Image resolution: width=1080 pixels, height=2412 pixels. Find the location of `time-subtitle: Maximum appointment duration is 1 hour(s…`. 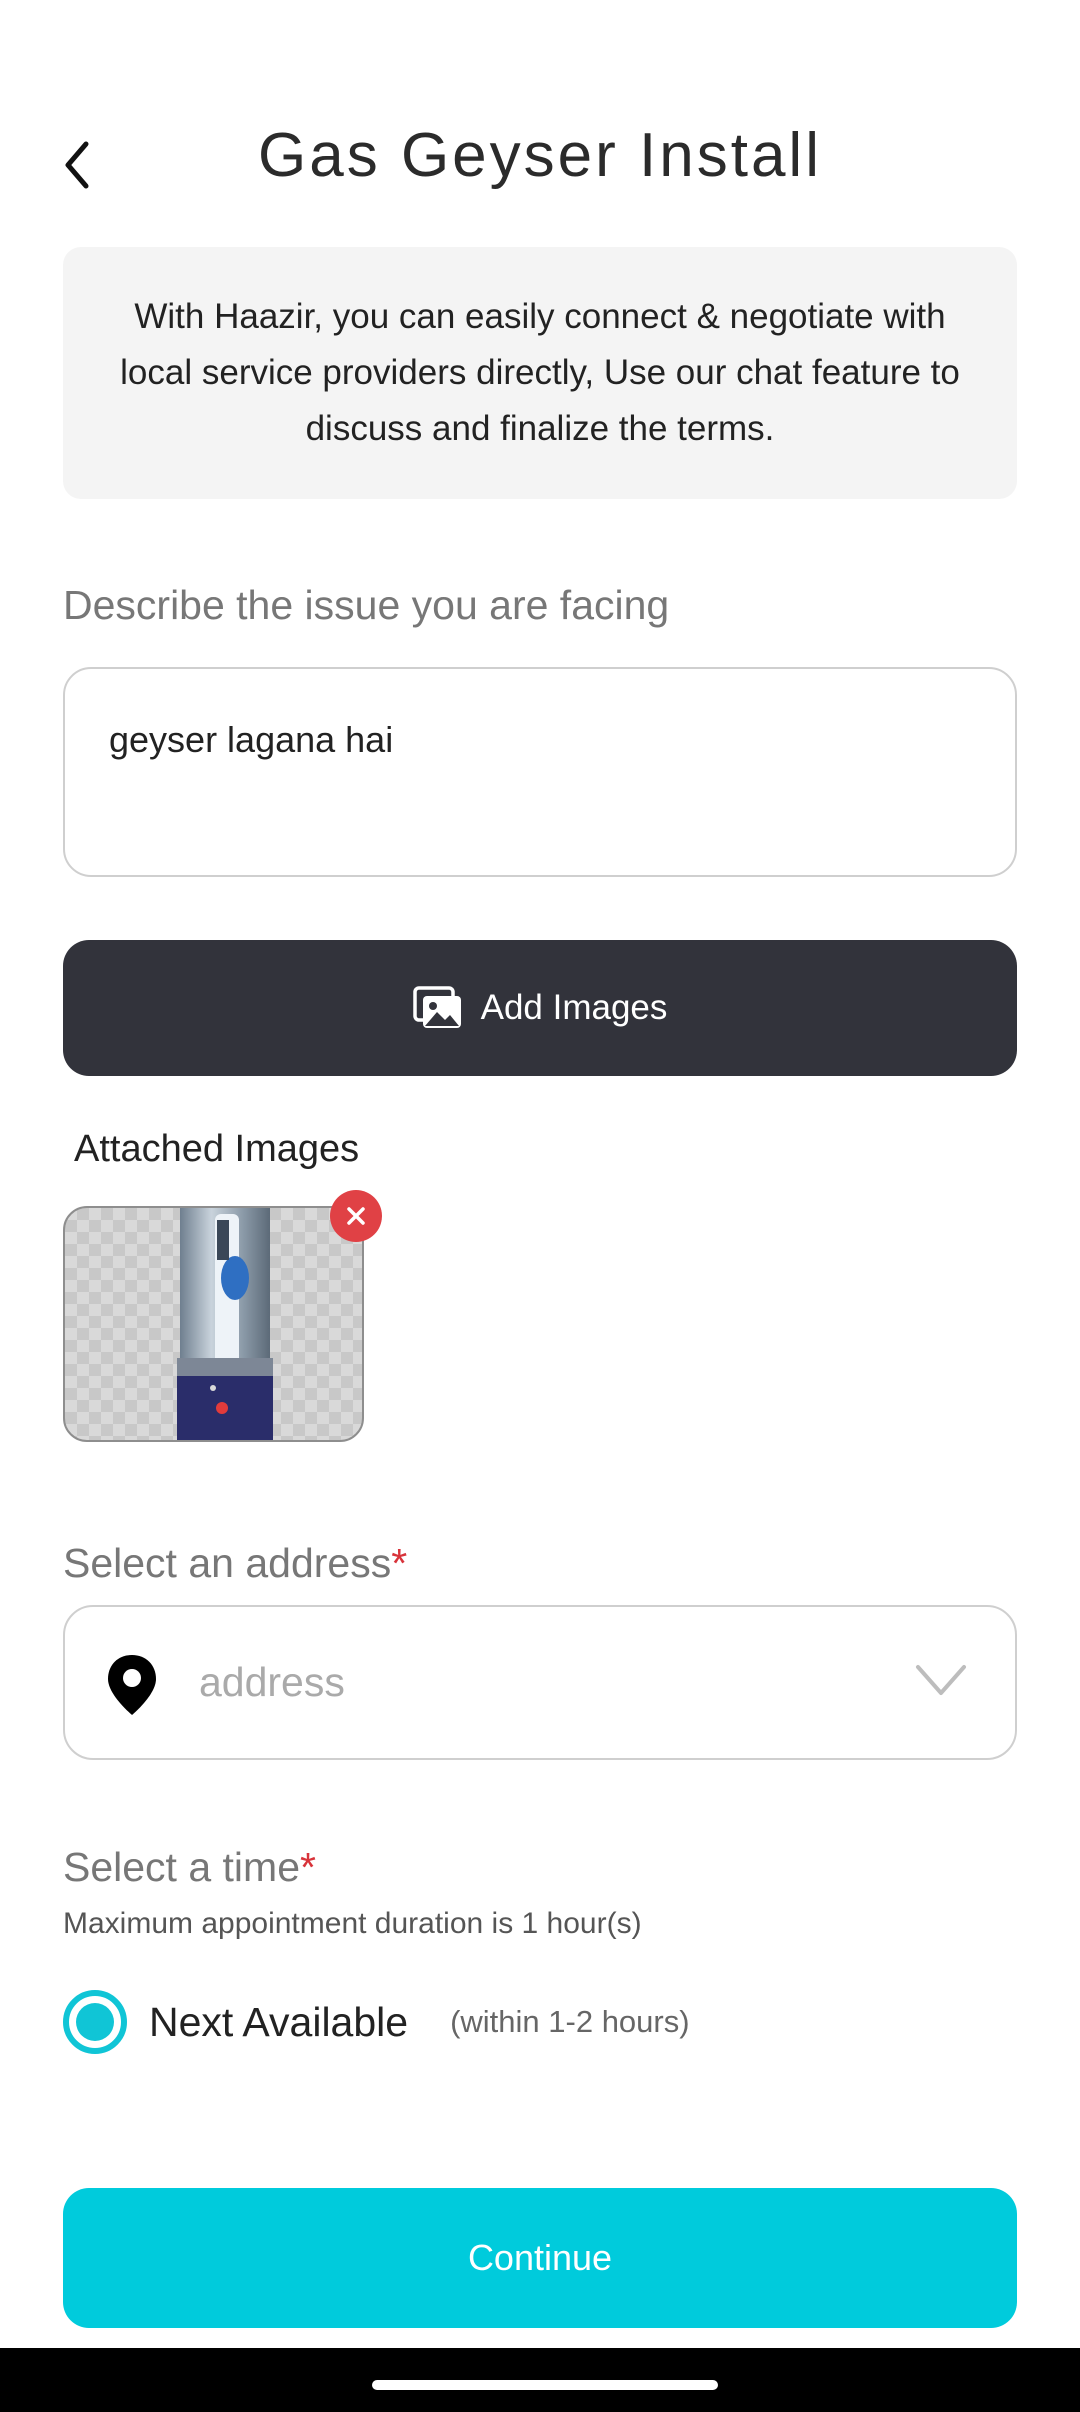

time-subtitle: Maximum appointment duration is 1 hour(s… is located at coordinates (352, 1923).